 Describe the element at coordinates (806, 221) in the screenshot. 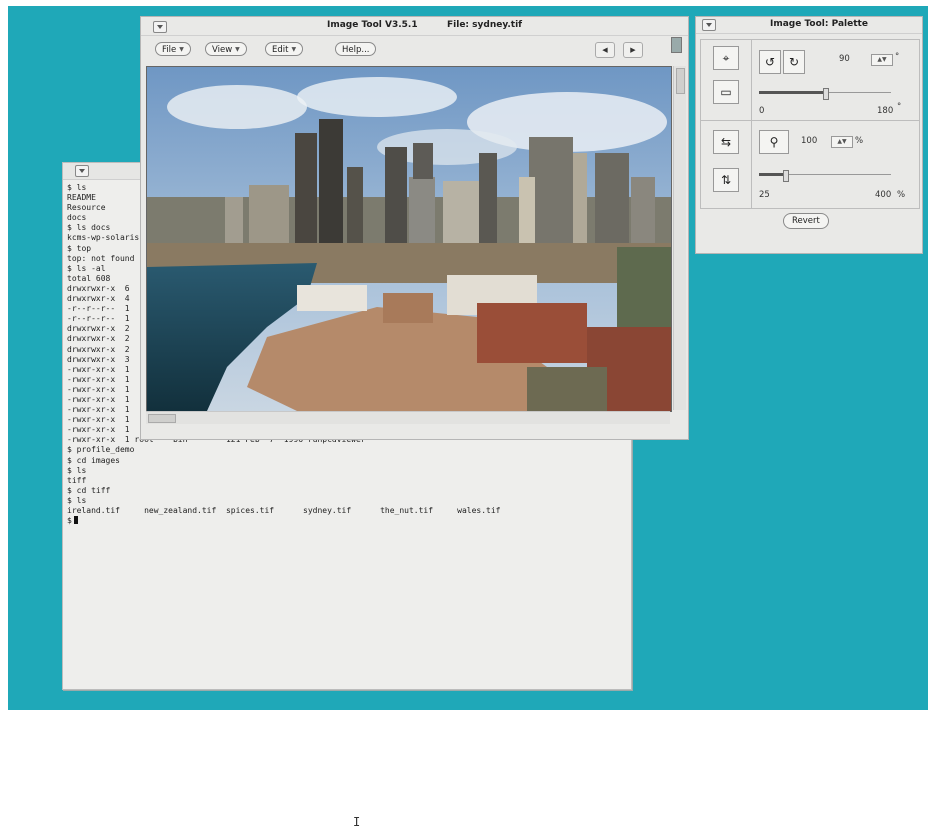

I see `revert-button: Revert` at that location.